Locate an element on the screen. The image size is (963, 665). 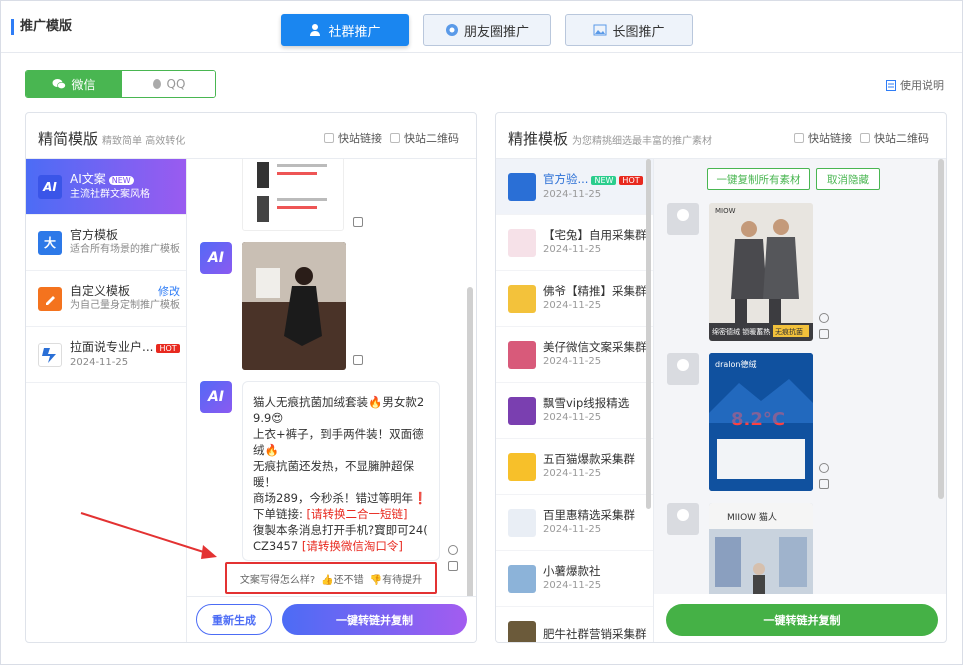
caption-text: 无痕抗菌 is located at coordinates (789, 331).